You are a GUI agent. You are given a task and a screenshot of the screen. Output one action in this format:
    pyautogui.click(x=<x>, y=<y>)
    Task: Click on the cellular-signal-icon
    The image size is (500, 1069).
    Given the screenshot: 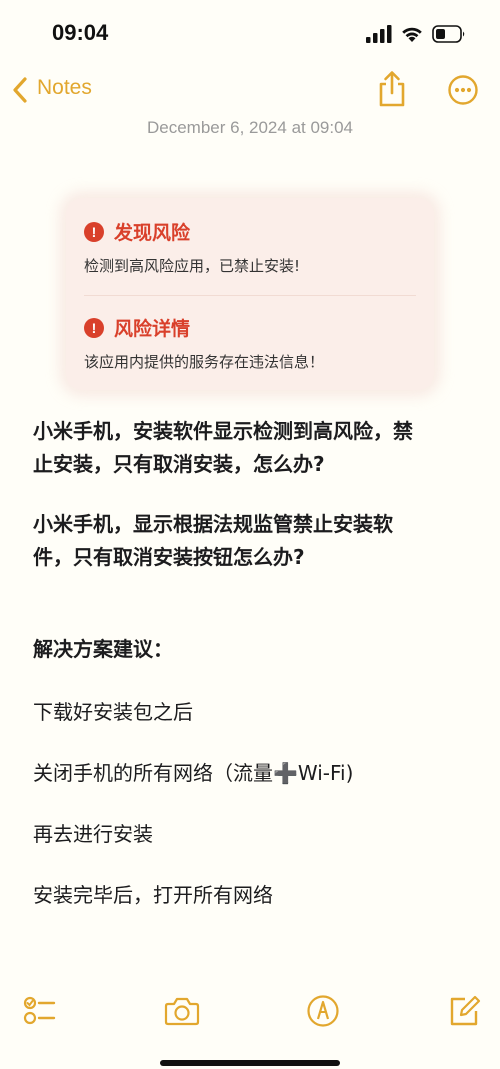 What is the action you would take?
    pyautogui.click(x=379, y=34)
    